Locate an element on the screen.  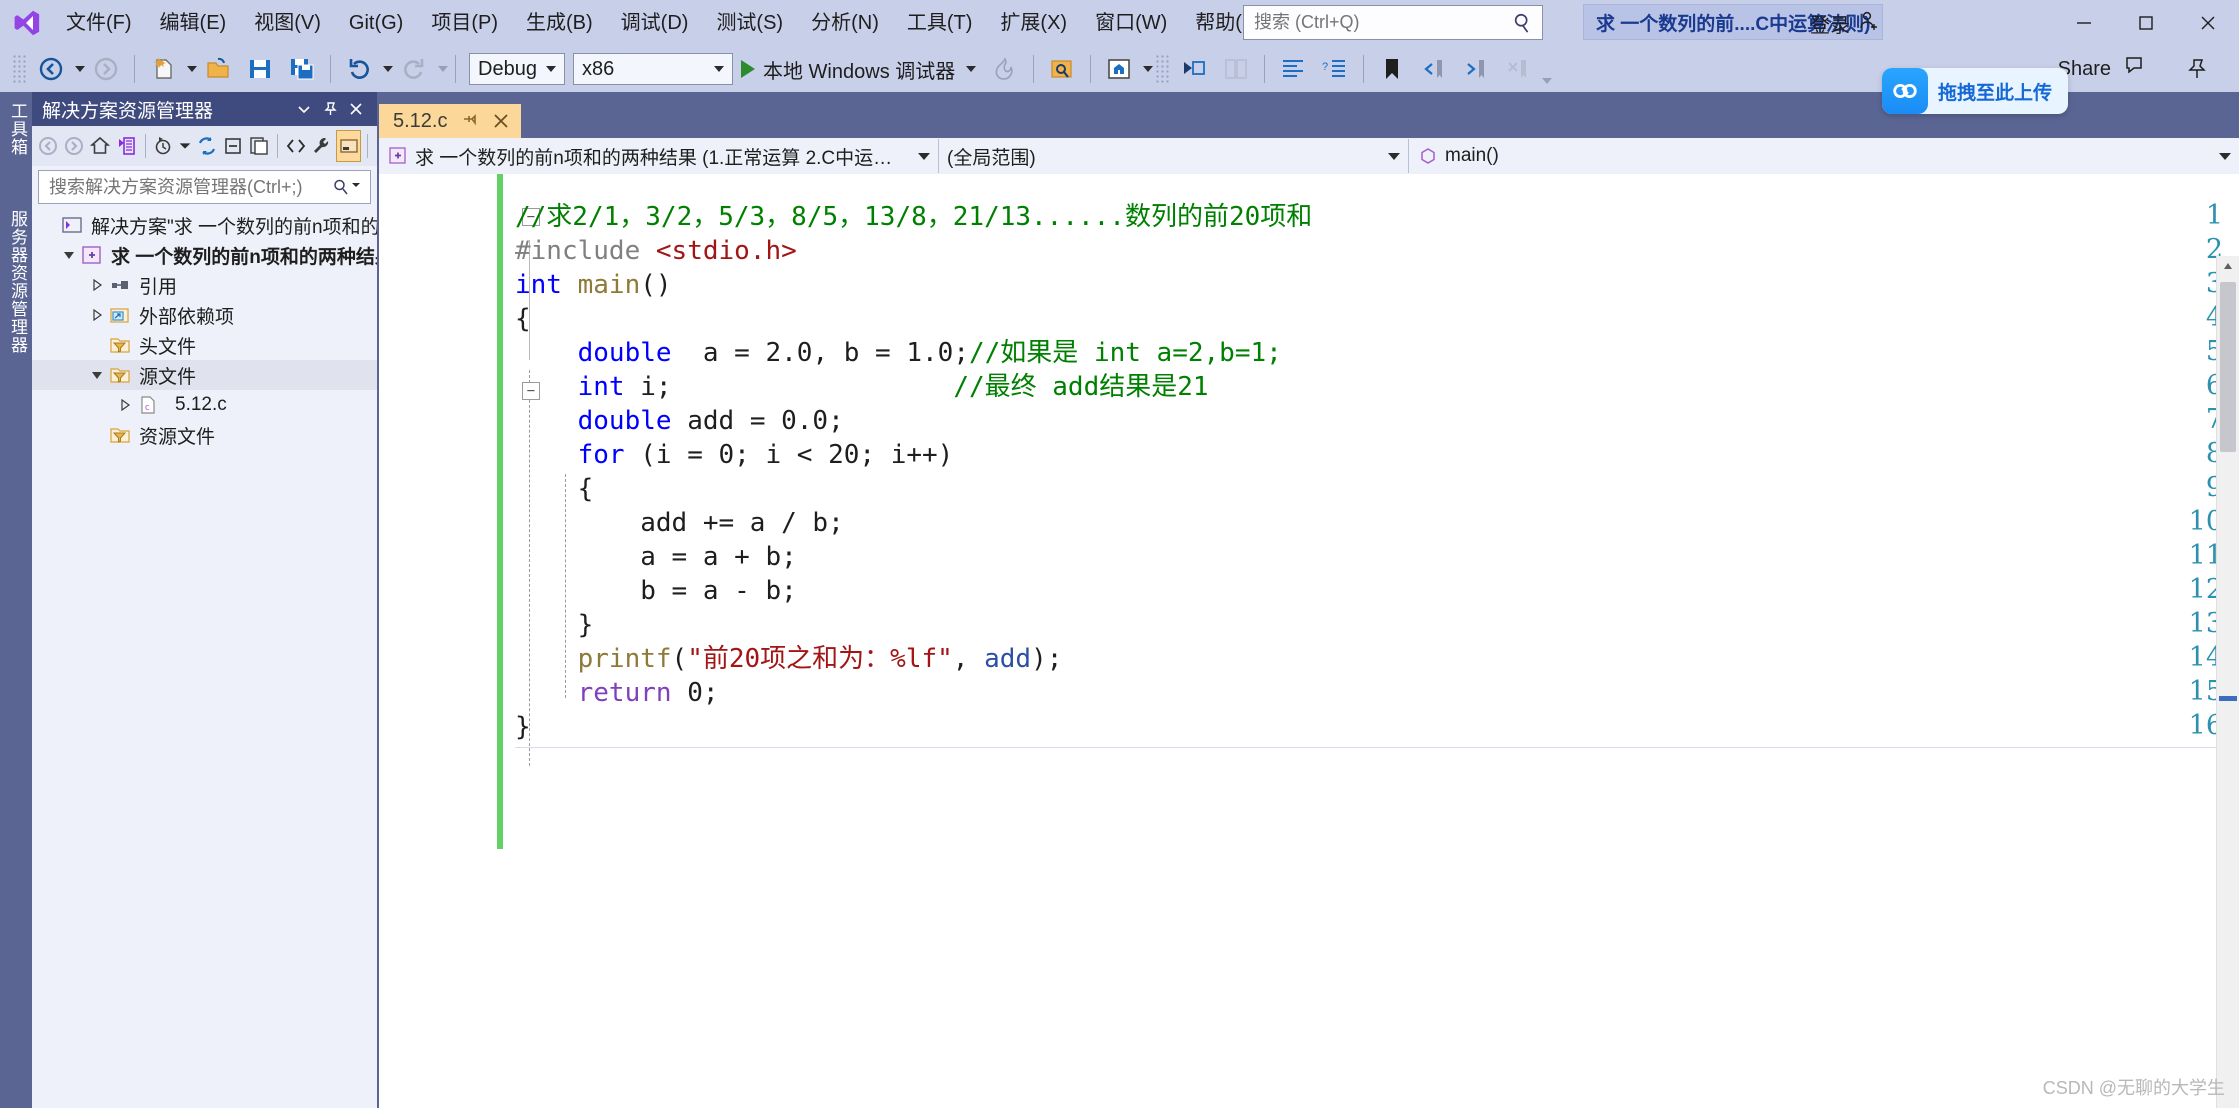
panel-close-icon is located at coordinates (356, 109).